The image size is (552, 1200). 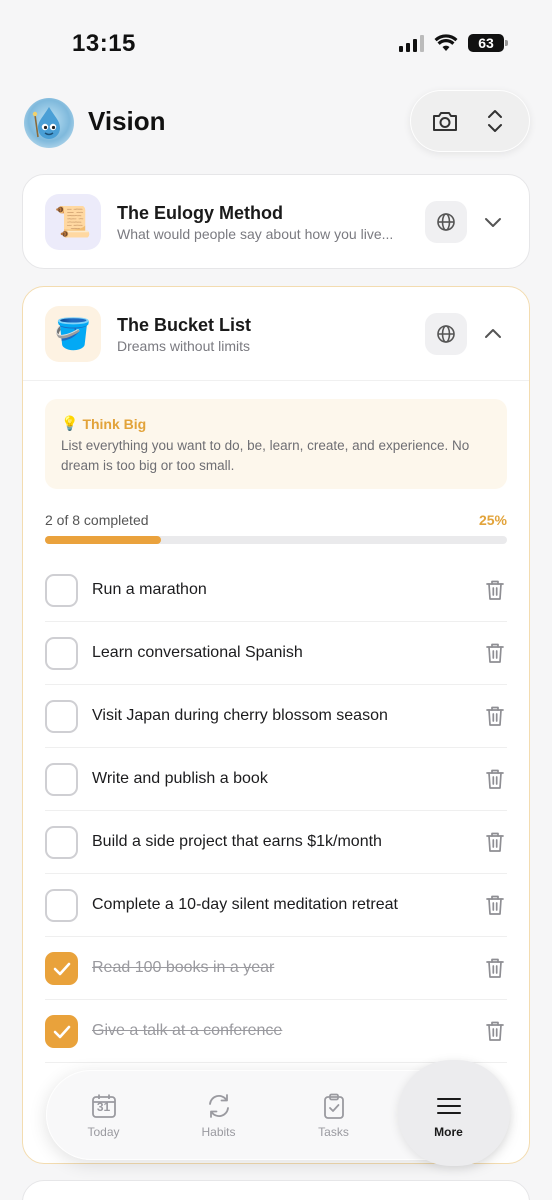 I want to click on list-item: Visit Japan during cherry blossom season, so click(x=276, y=716).